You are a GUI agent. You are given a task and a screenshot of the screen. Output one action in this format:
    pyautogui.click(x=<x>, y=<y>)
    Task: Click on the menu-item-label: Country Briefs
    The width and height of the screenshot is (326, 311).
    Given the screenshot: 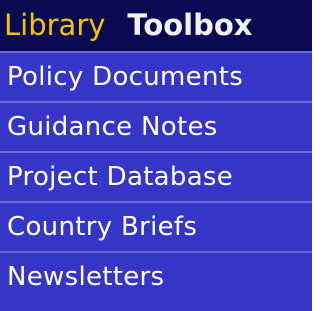 What is the action you would take?
    pyautogui.click(x=102, y=227)
    